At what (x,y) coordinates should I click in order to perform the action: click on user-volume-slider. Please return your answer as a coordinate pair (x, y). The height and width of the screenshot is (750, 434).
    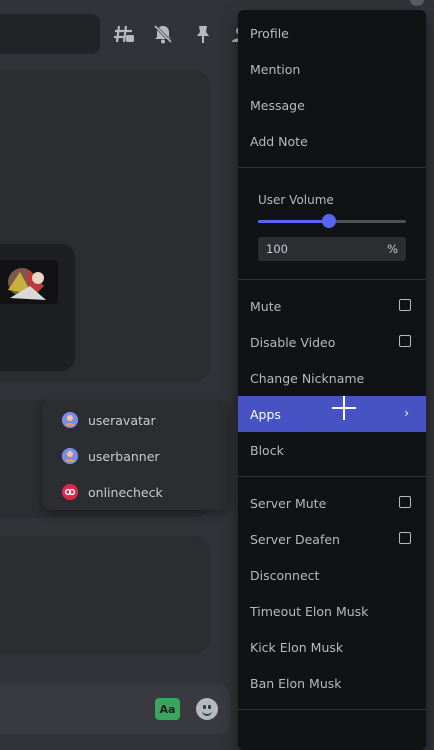
    Looking at the image, I should click on (332, 221).